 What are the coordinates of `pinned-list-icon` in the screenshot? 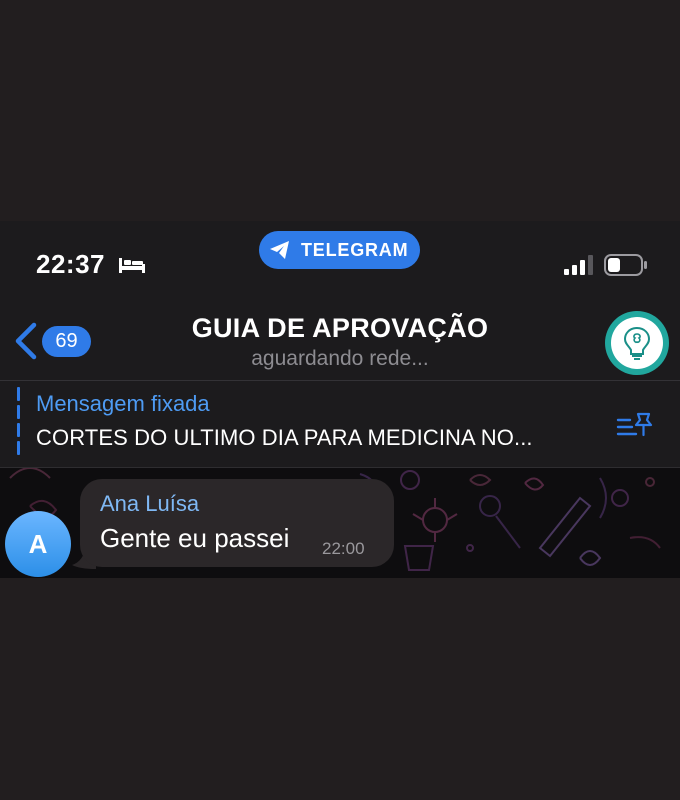 It's located at (635, 426).